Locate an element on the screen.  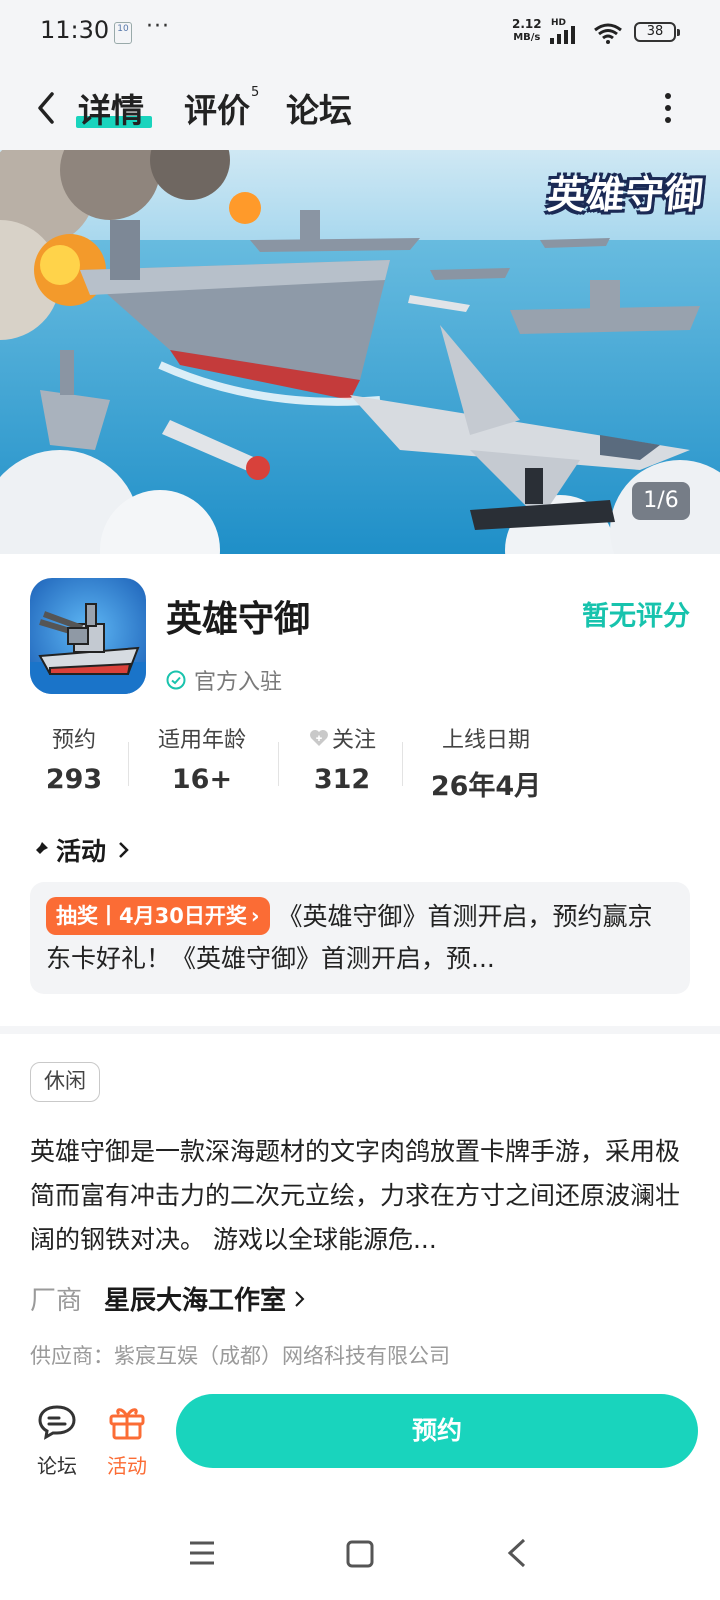
official-badge: 官方入驻 is located at coordinates (224, 680).